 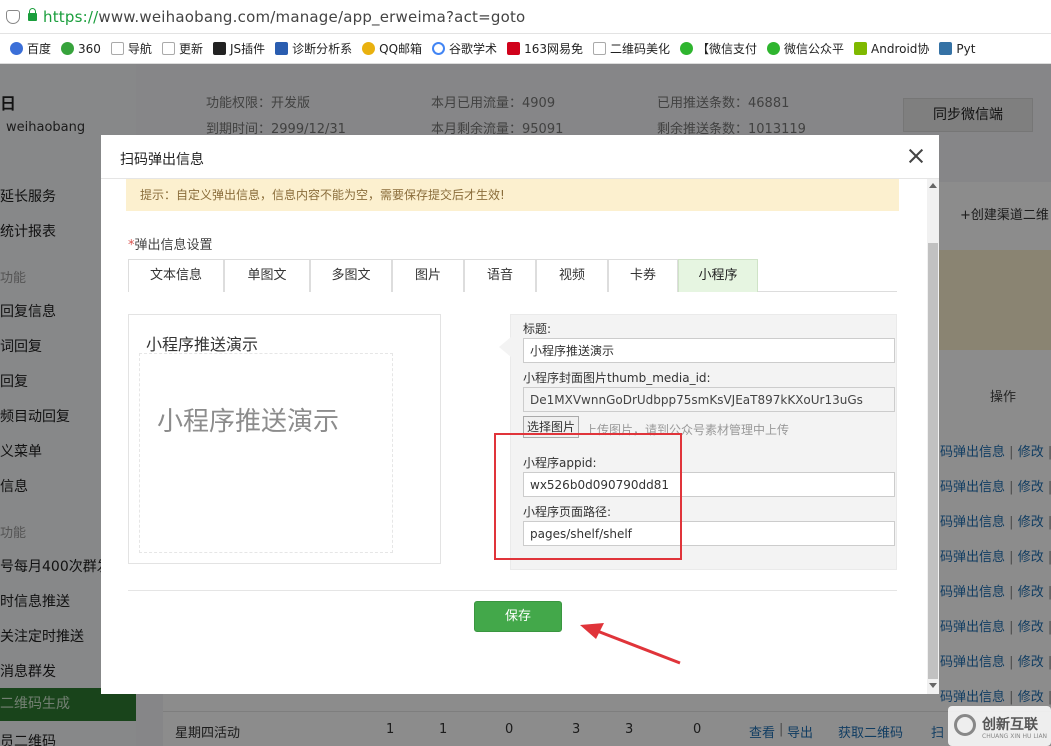 I want to click on modal-scrollbar, so click(x=933, y=436).